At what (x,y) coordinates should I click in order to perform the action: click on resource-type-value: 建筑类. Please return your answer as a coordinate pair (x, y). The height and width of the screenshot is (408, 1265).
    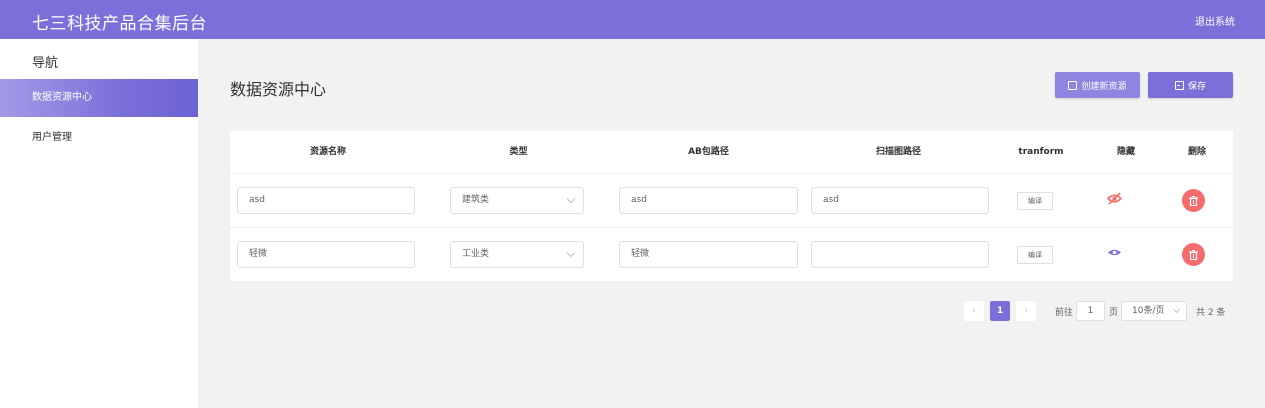
    Looking at the image, I should click on (476, 200).